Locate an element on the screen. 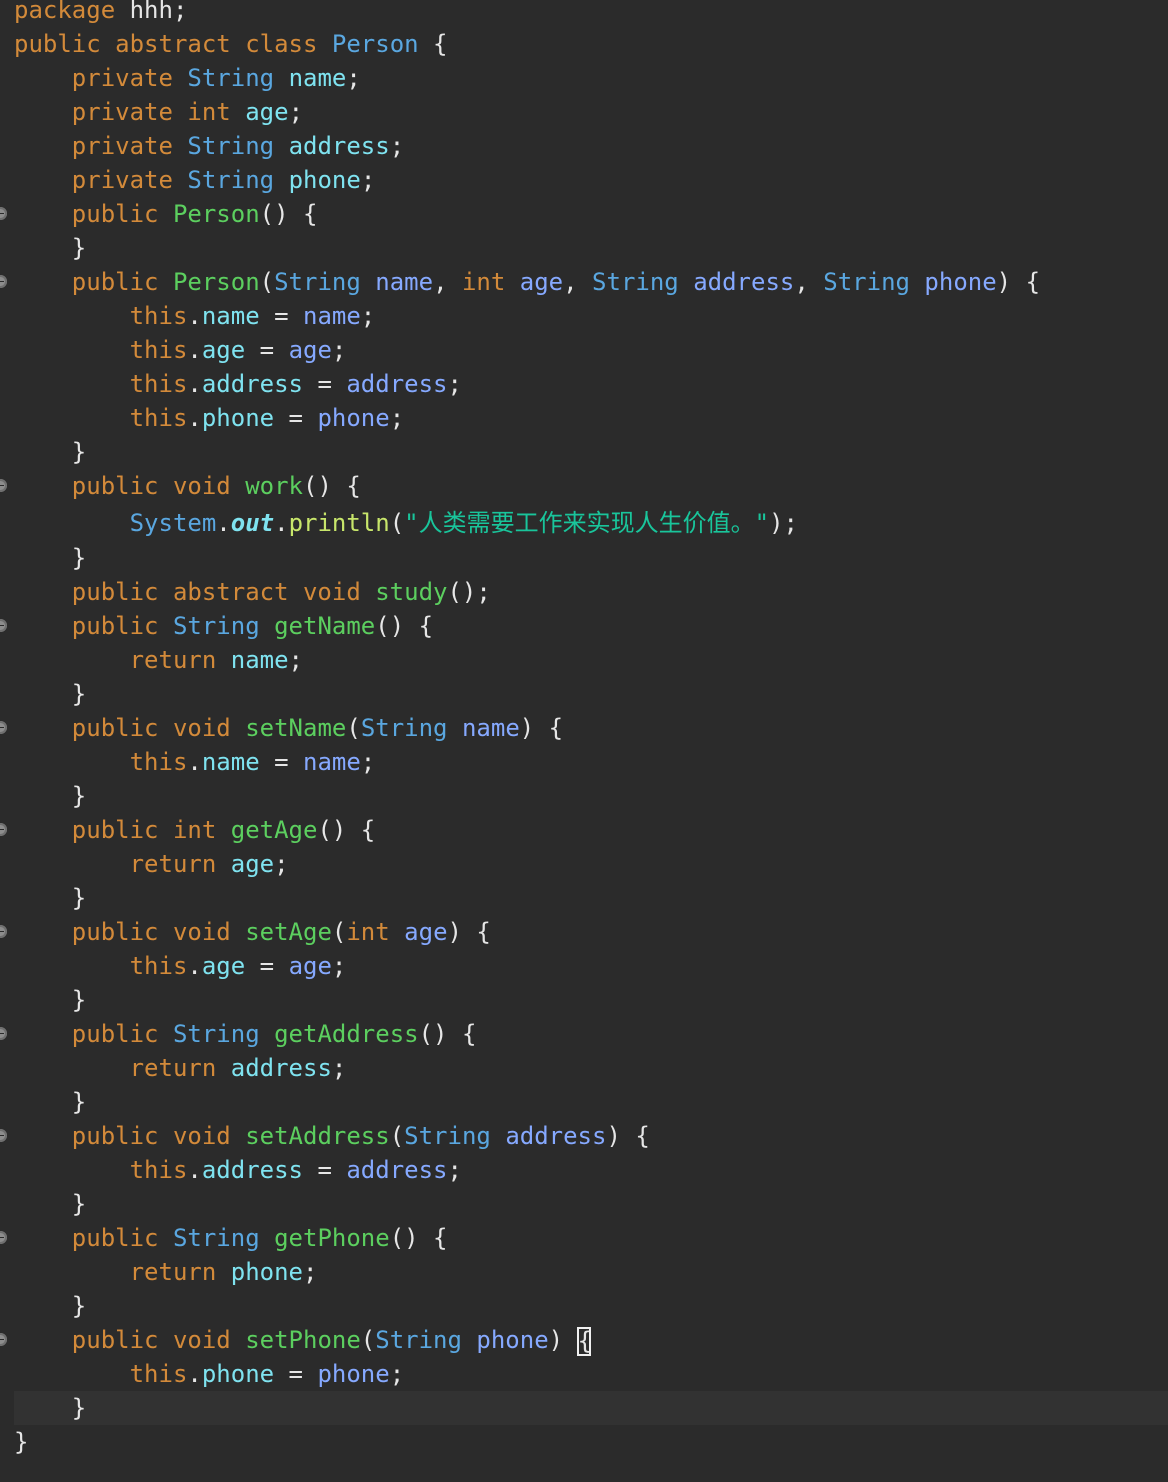 This screenshot has width=1168, height=1482. code-line: return phone; is located at coordinates (591, 1272).